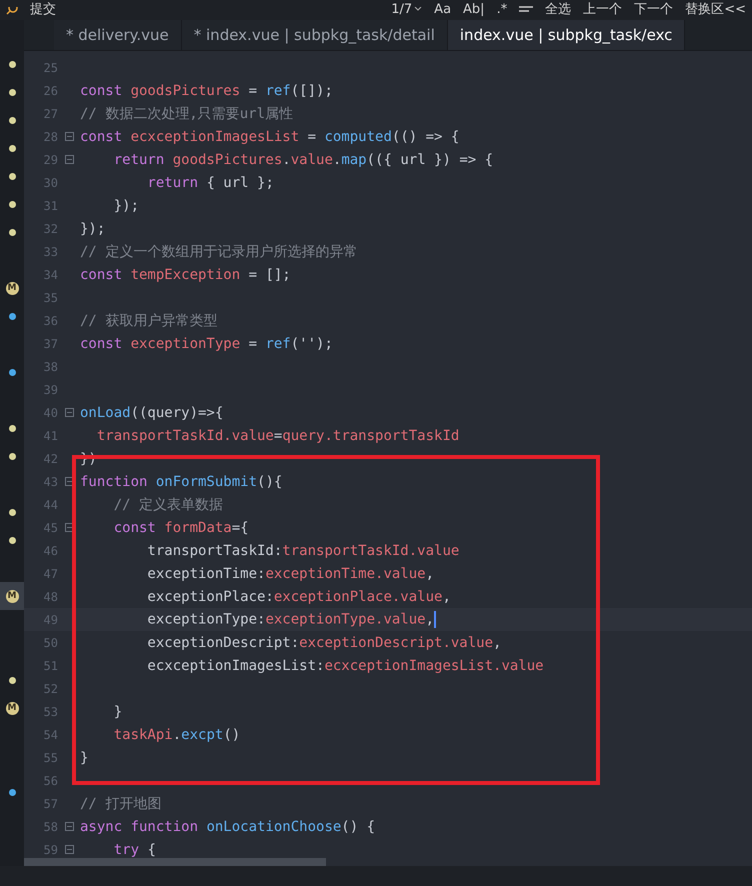 Image resolution: width=752 pixels, height=886 pixels. I want to click on toolbar-label: 下一个, so click(654, 10).